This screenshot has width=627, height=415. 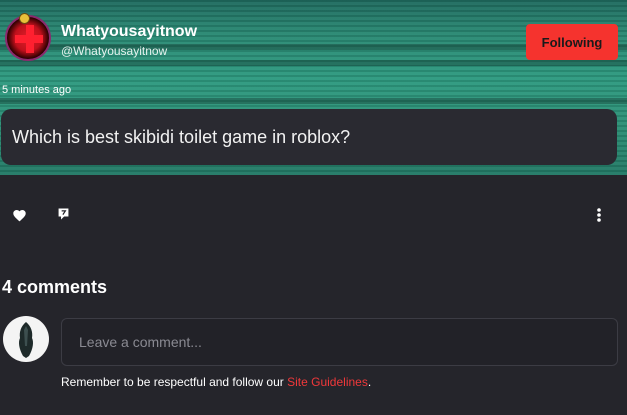 I want to click on avatar-badge-icon, so click(x=24, y=18).